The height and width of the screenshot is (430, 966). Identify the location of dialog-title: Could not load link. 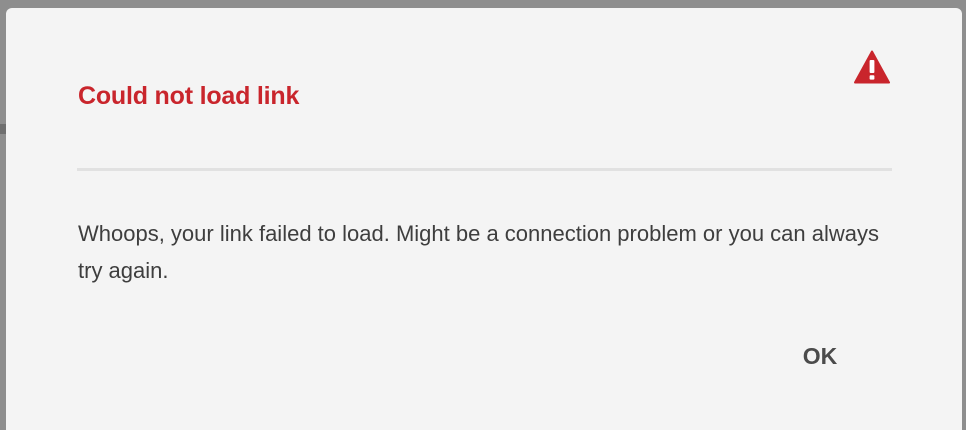
(189, 96).